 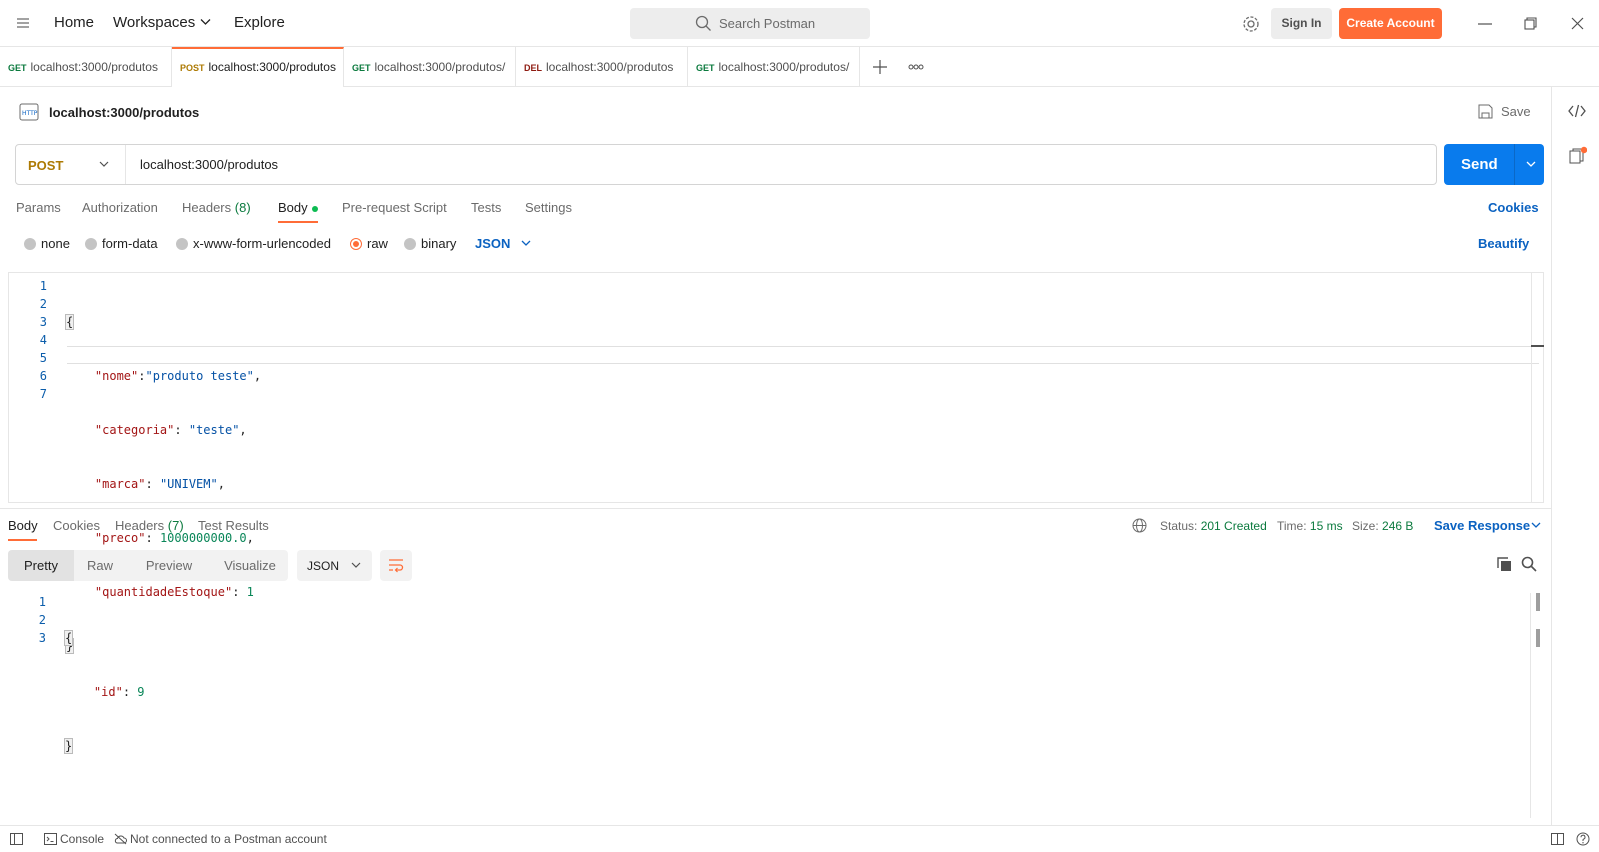 I want to click on console-label: Console, so click(x=82, y=839).